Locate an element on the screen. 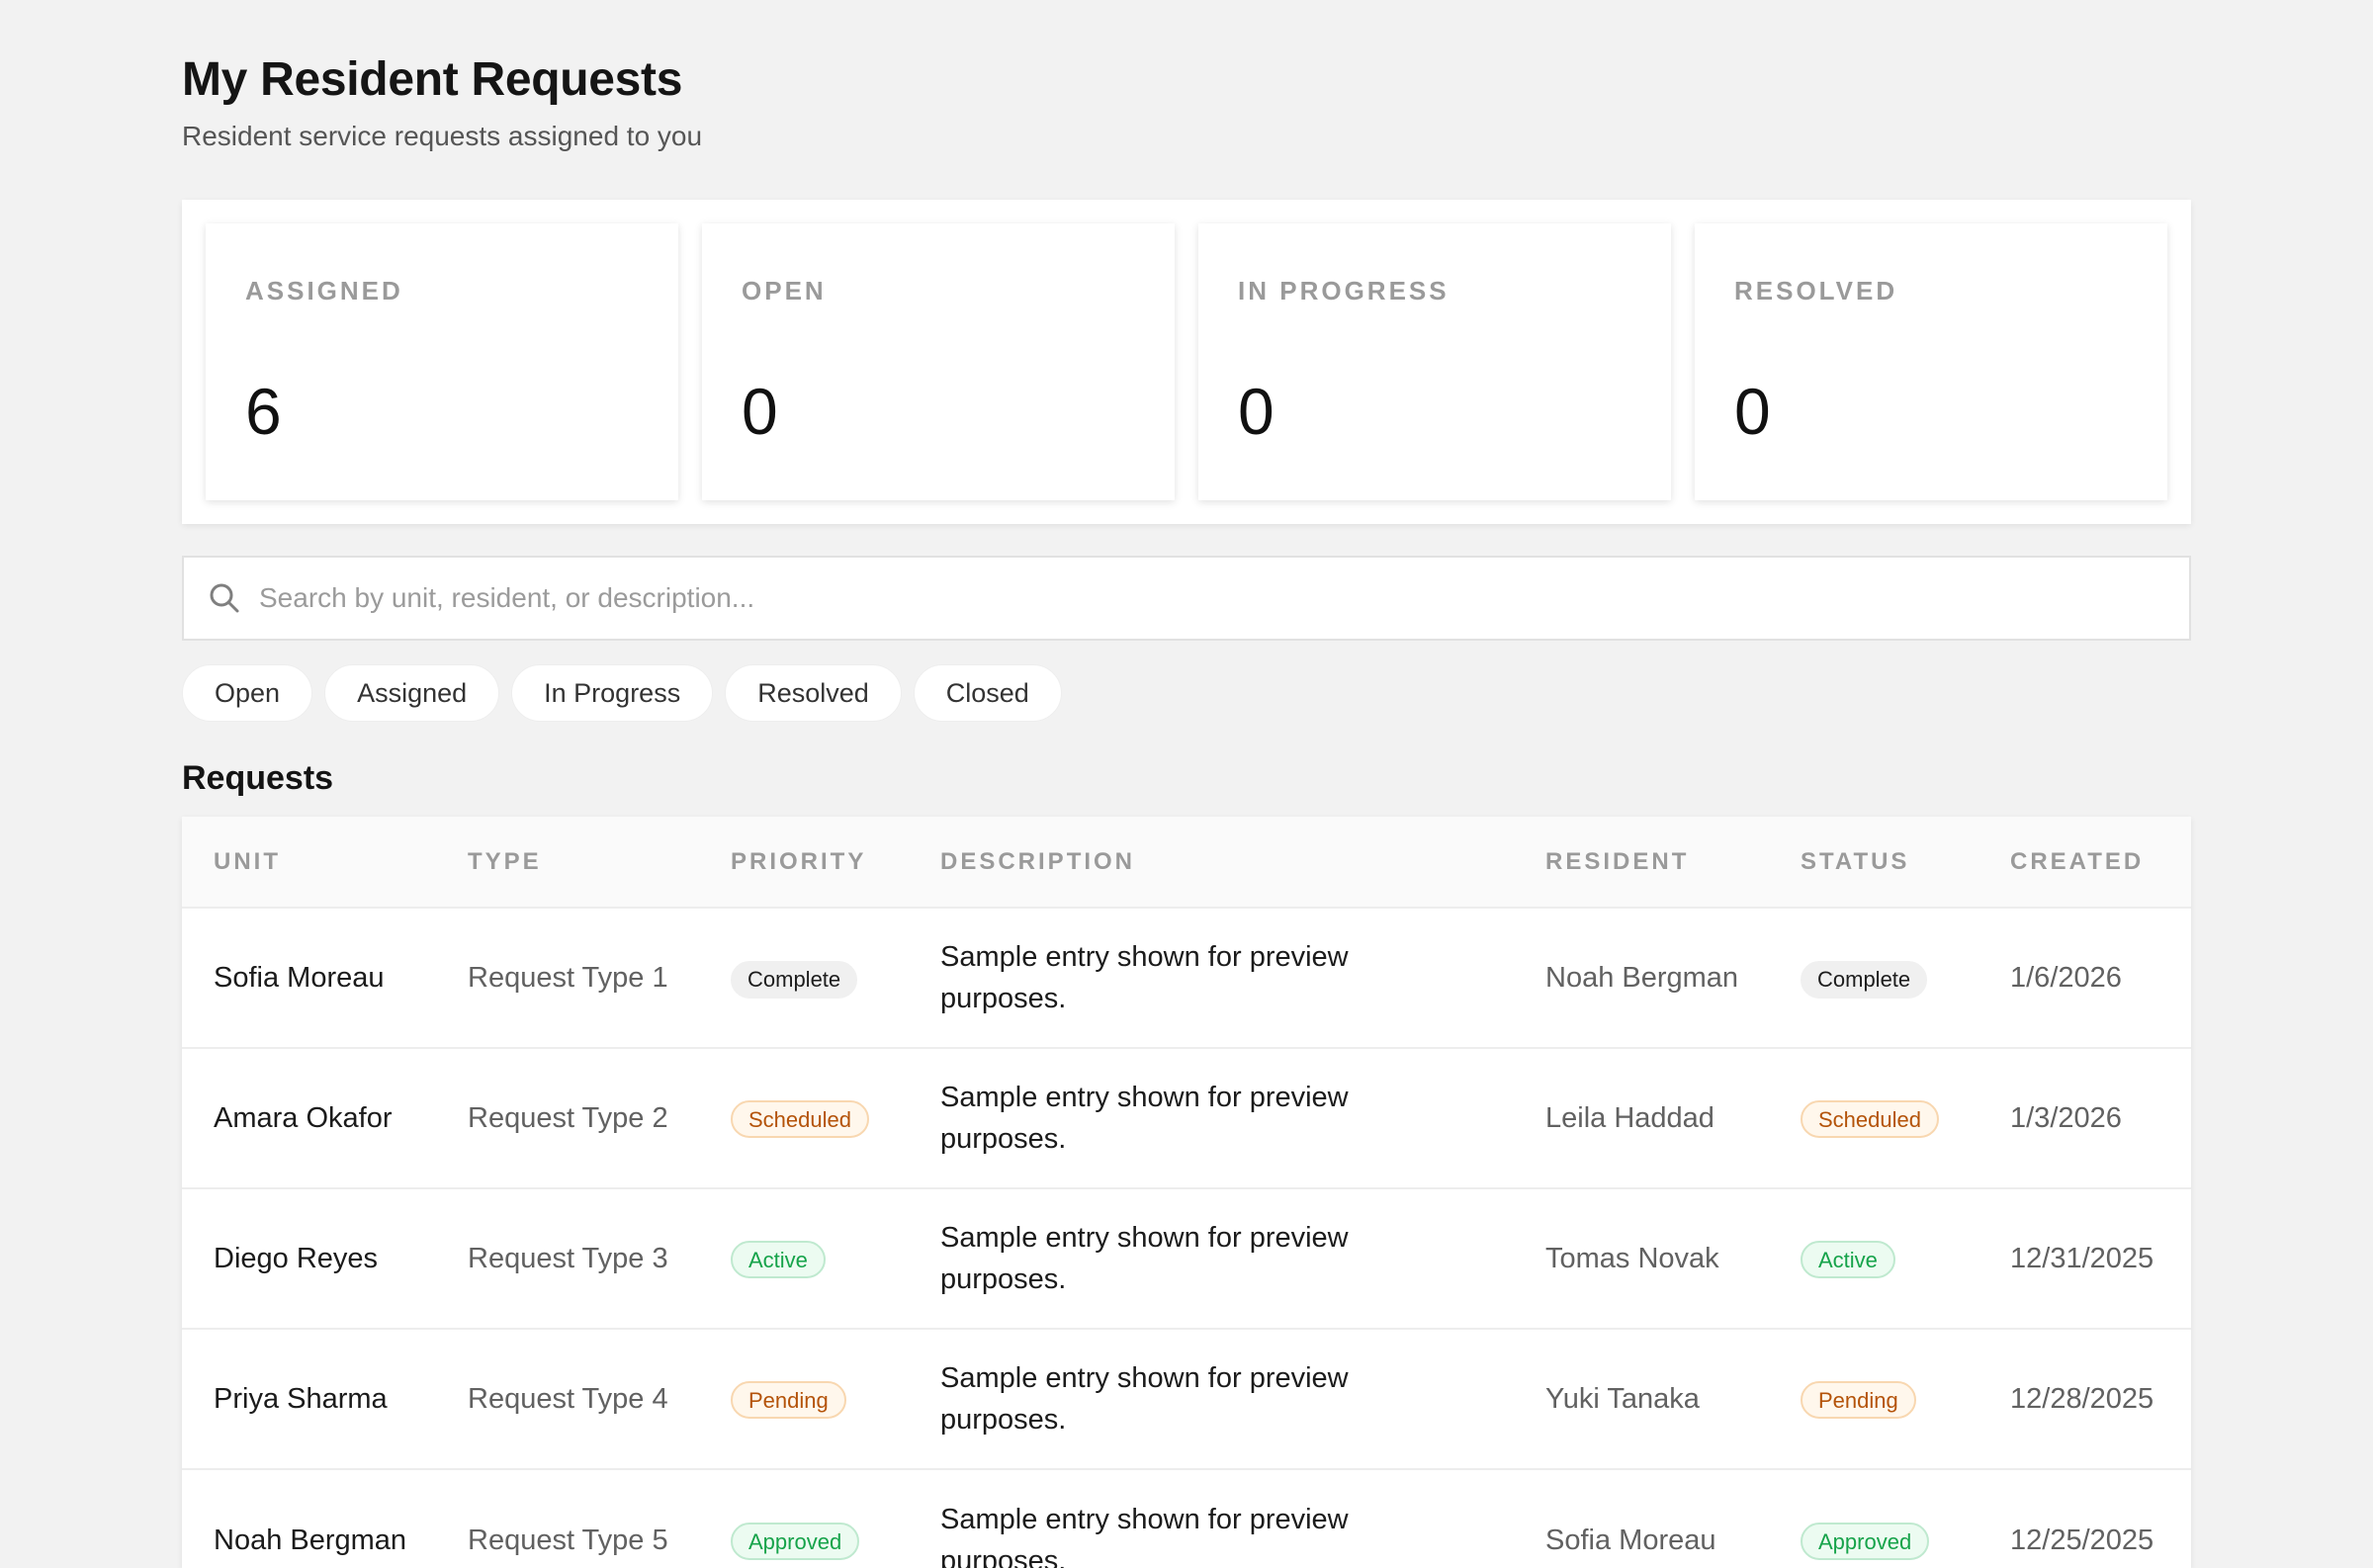 Image resolution: width=2373 pixels, height=1568 pixels. resident-cell: Tomas Novak is located at coordinates (1632, 1258).